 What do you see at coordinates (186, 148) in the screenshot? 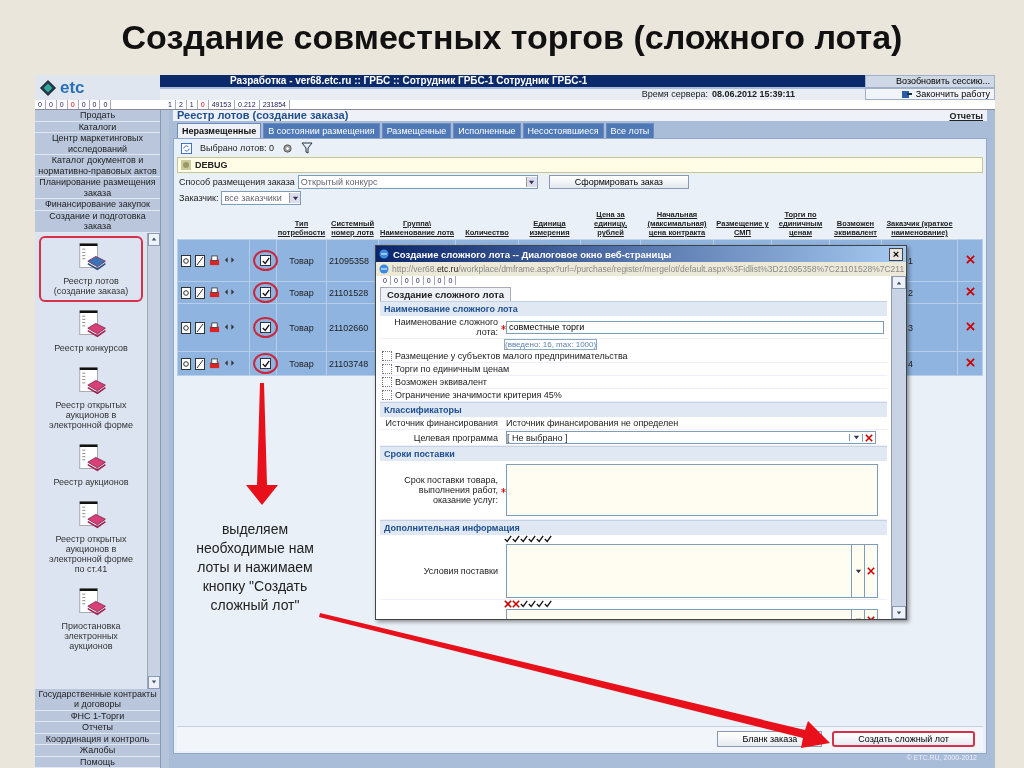
I see `refresh-icon` at bounding box center [186, 148].